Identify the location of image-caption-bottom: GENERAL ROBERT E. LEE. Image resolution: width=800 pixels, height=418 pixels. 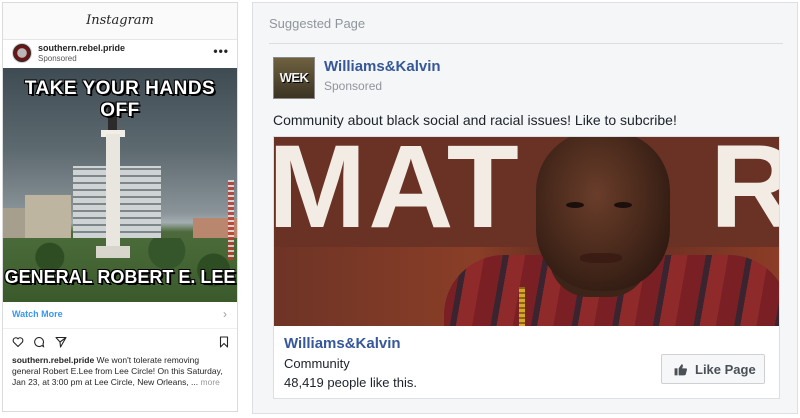
(120, 277).